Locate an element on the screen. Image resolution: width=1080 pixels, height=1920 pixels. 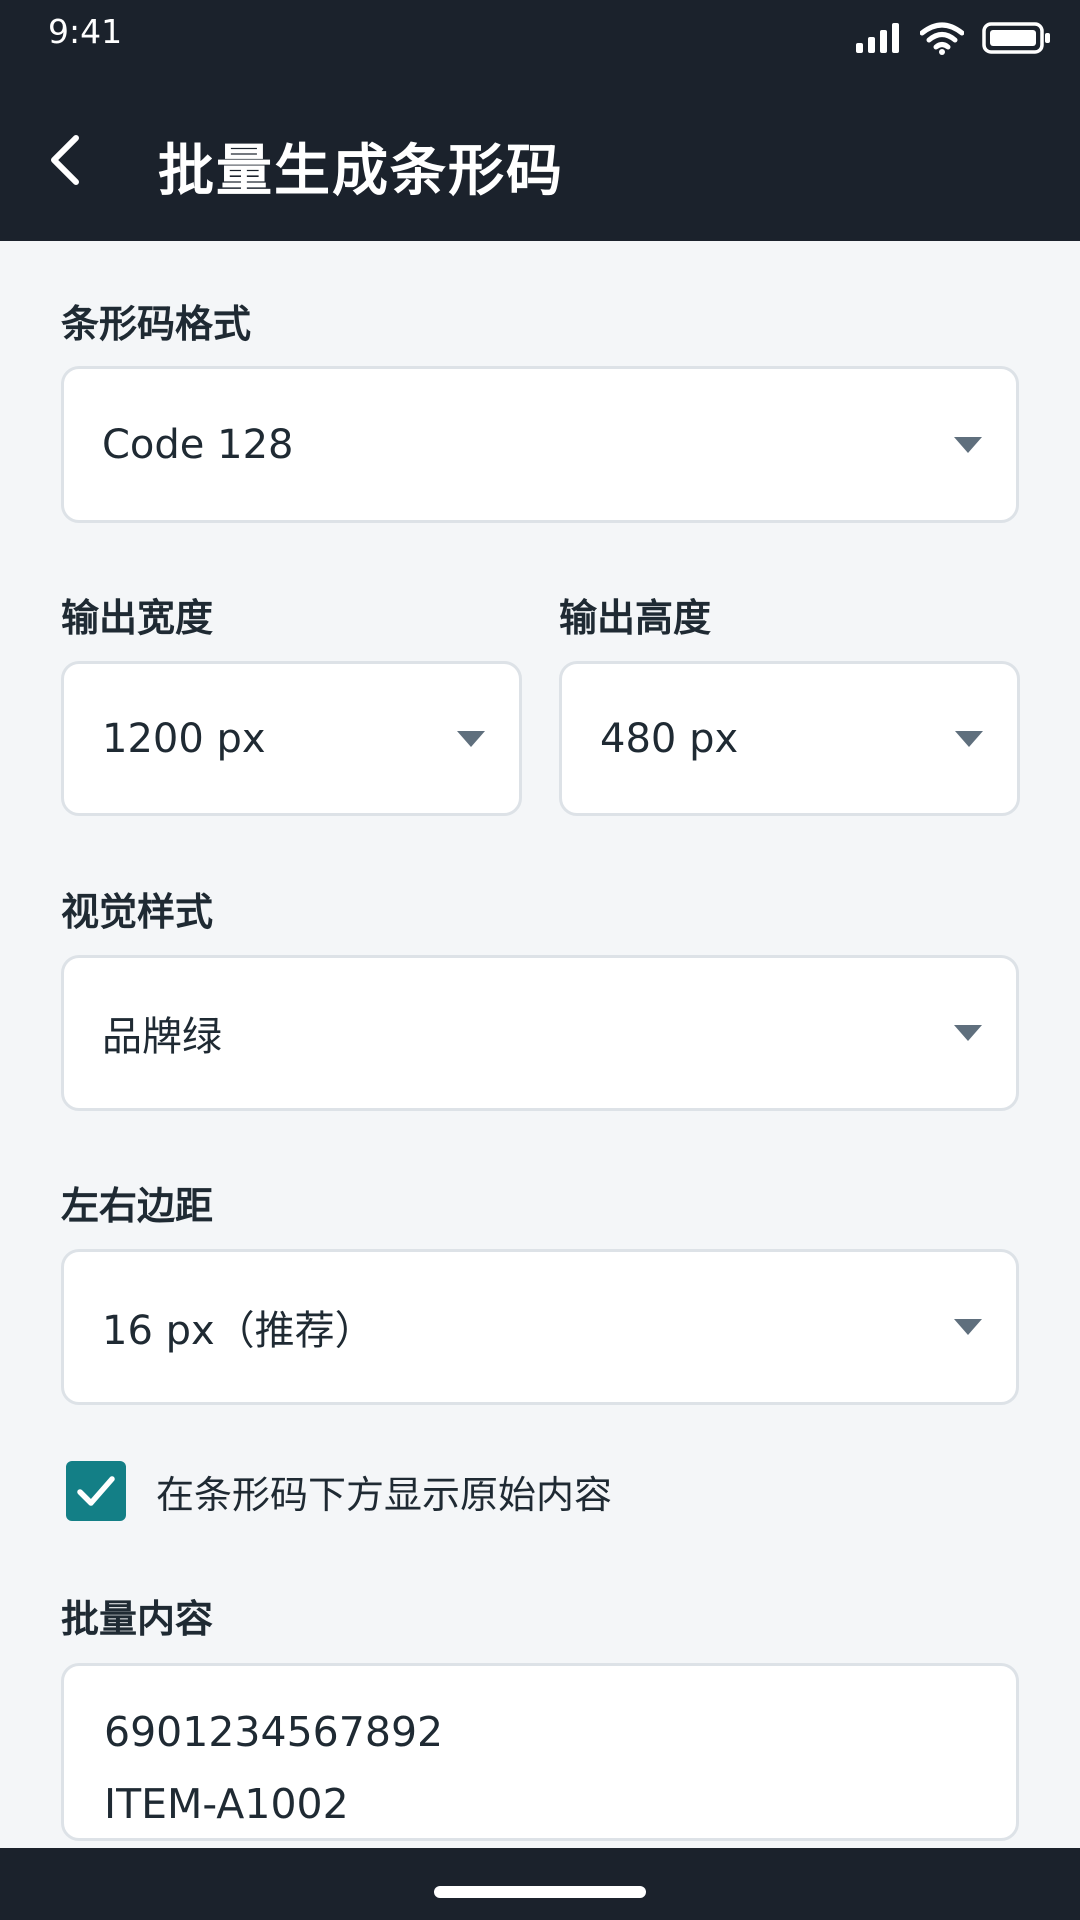
format-select: Code 128 is located at coordinates (540, 444).